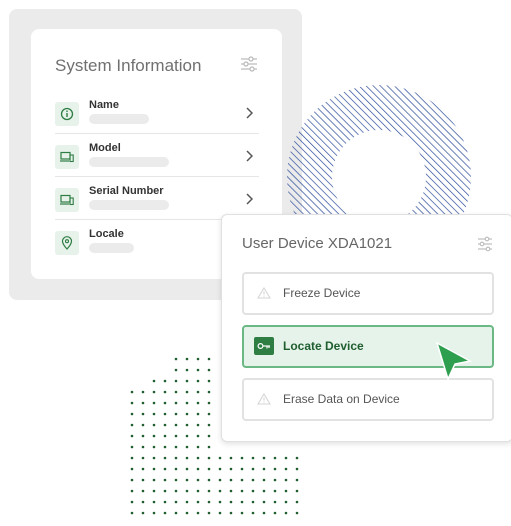 The width and height of the screenshot is (511, 526). Describe the element at coordinates (323, 346) in the screenshot. I see `locate-device-label: Locate Device` at that location.